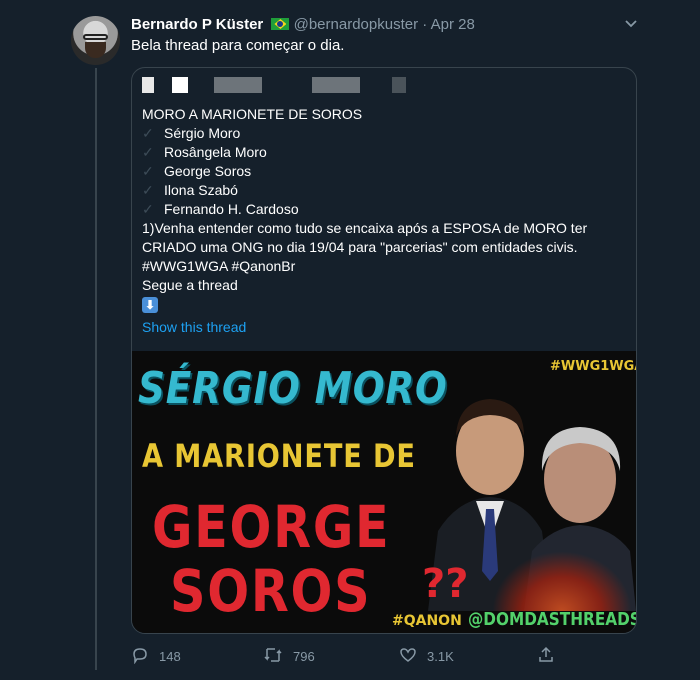 Image resolution: width=700 pixels, height=680 pixels. I want to click on redacted-header, so click(292, 85).